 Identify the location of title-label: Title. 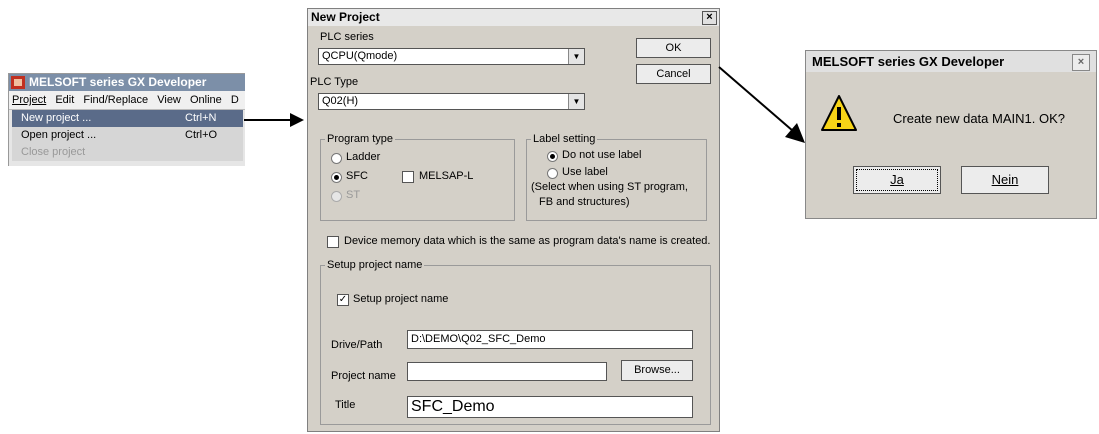
(345, 405).